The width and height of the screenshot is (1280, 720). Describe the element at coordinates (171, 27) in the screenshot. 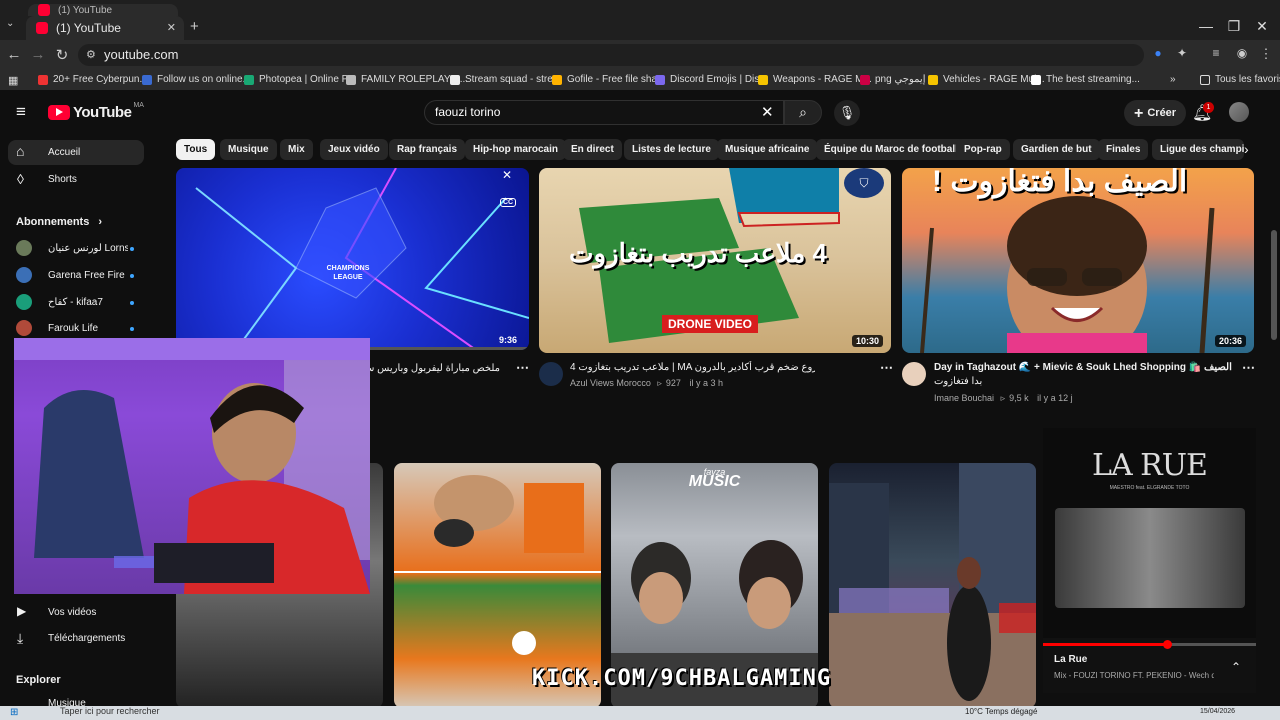

I see `close-tab-icon: ✕` at that location.